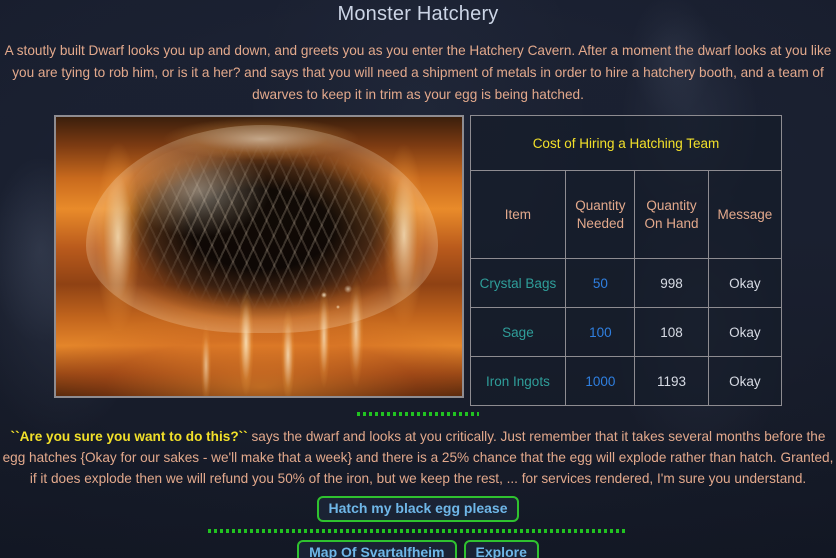  I want to click on table-row: Crystal Bags 50 998 Okay, so click(626, 283).